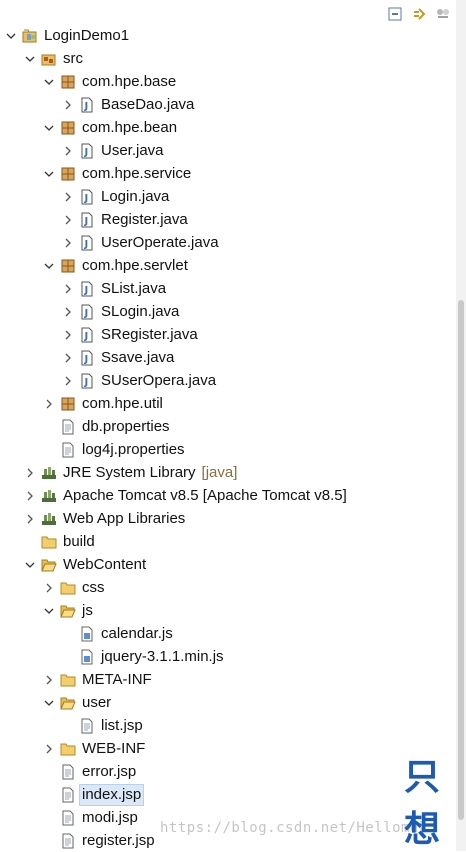 This screenshot has height=852, width=466. What do you see at coordinates (227, 771) in the screenshot?
I see `jsp-file-node: error.jsp` at bounding box center [227, 771].